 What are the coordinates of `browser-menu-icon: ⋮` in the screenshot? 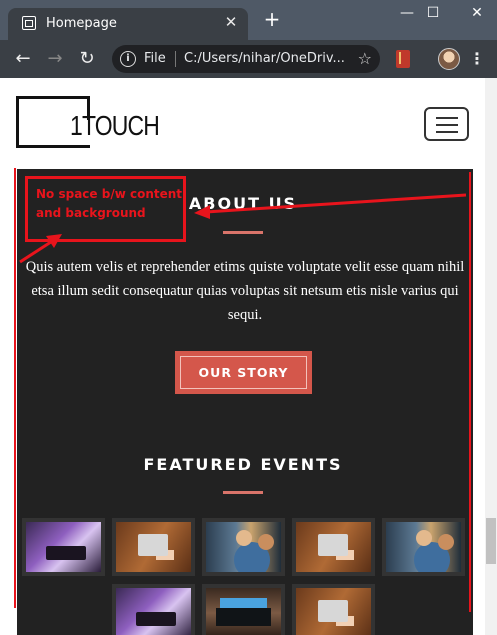 It's located at (477, 59).